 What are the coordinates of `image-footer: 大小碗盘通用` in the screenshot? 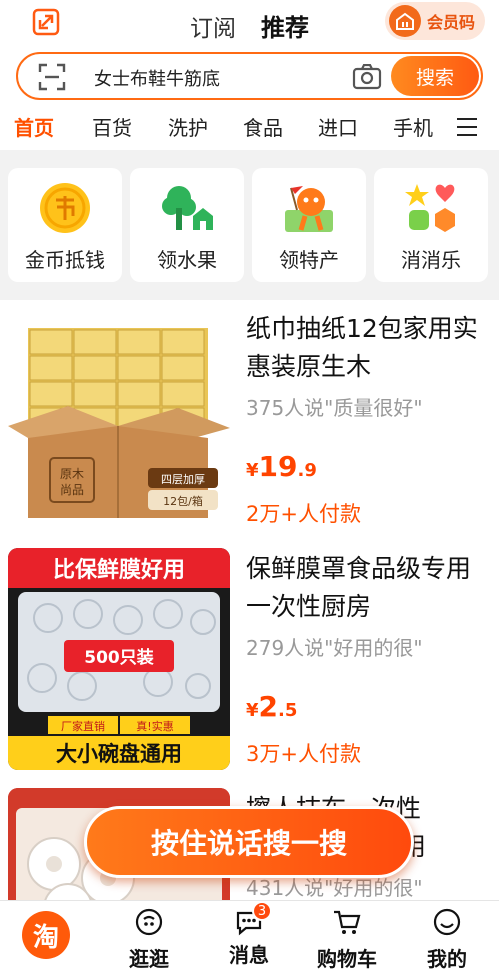 It's located at (119, 754).